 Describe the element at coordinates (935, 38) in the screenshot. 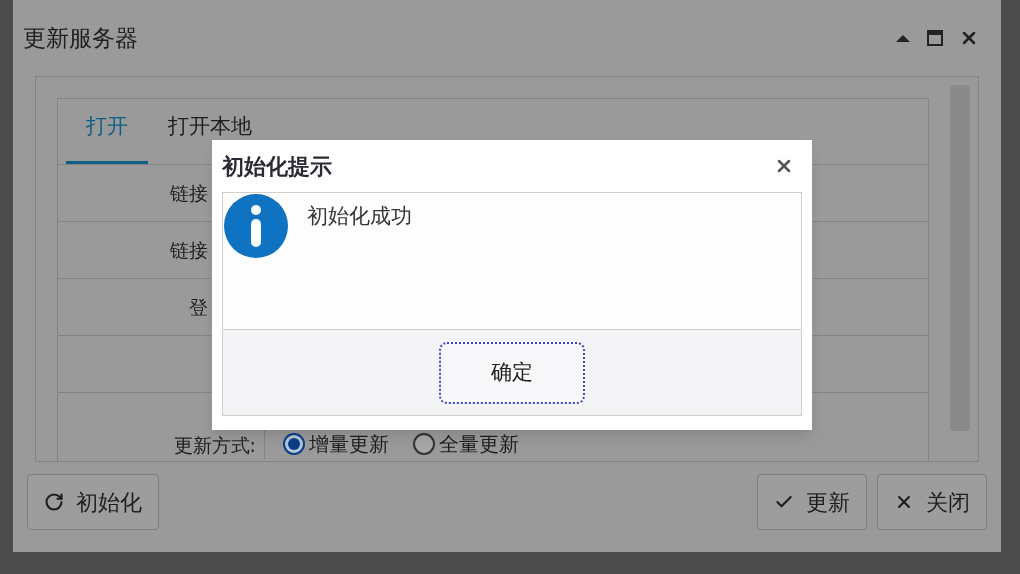

I see `maximize-icon` at that location.